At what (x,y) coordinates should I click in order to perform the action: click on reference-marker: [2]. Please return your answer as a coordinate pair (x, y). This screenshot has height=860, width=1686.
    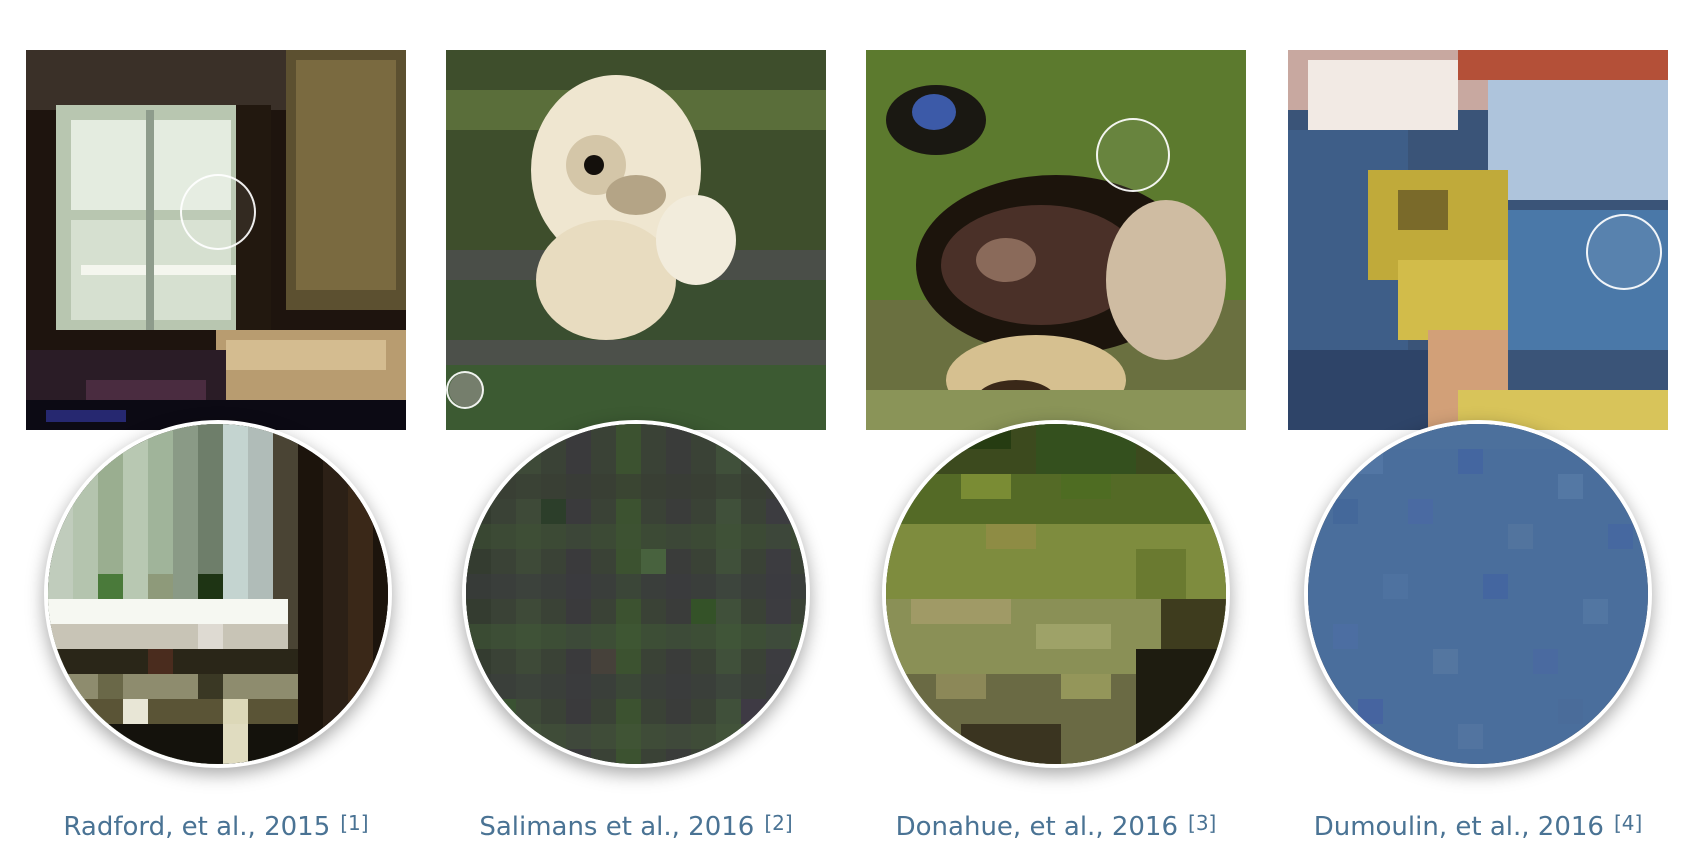
    Looking at the image, I should click on (778, 823).